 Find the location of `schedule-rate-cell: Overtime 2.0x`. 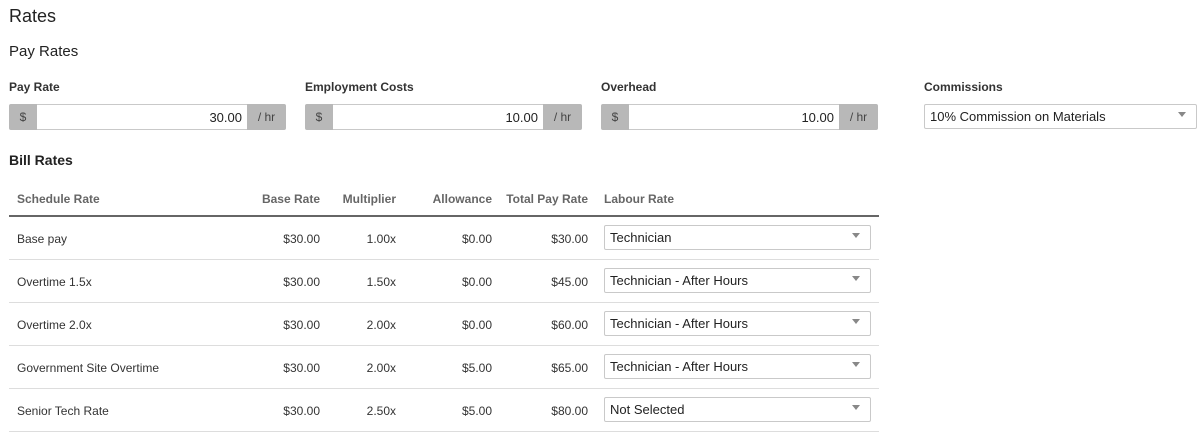

schedule-rate-cell: Overtime 2.0x is located at coordinates (54, 325).